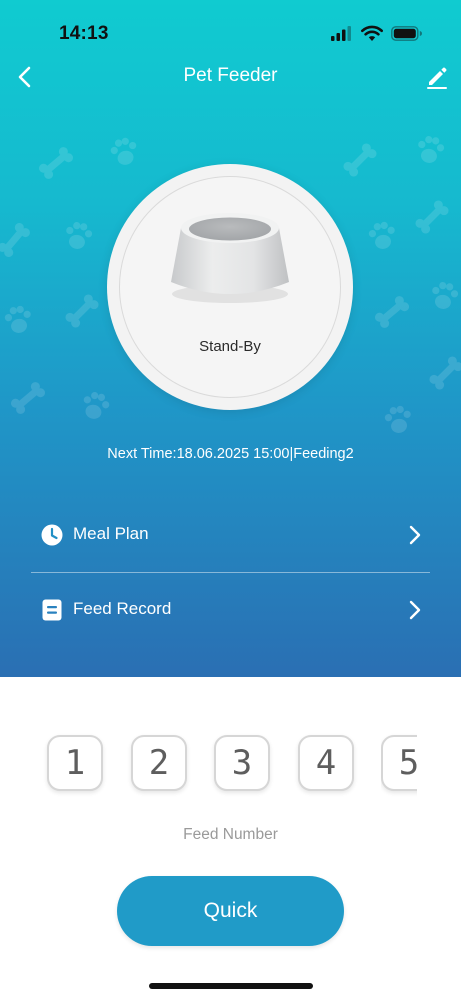 Image resolution: width=461 pixels, height=999 pixels. Describe the element at coordinates (230, 33) in the screenshot. I see `status-bar: 14:13` at that location.